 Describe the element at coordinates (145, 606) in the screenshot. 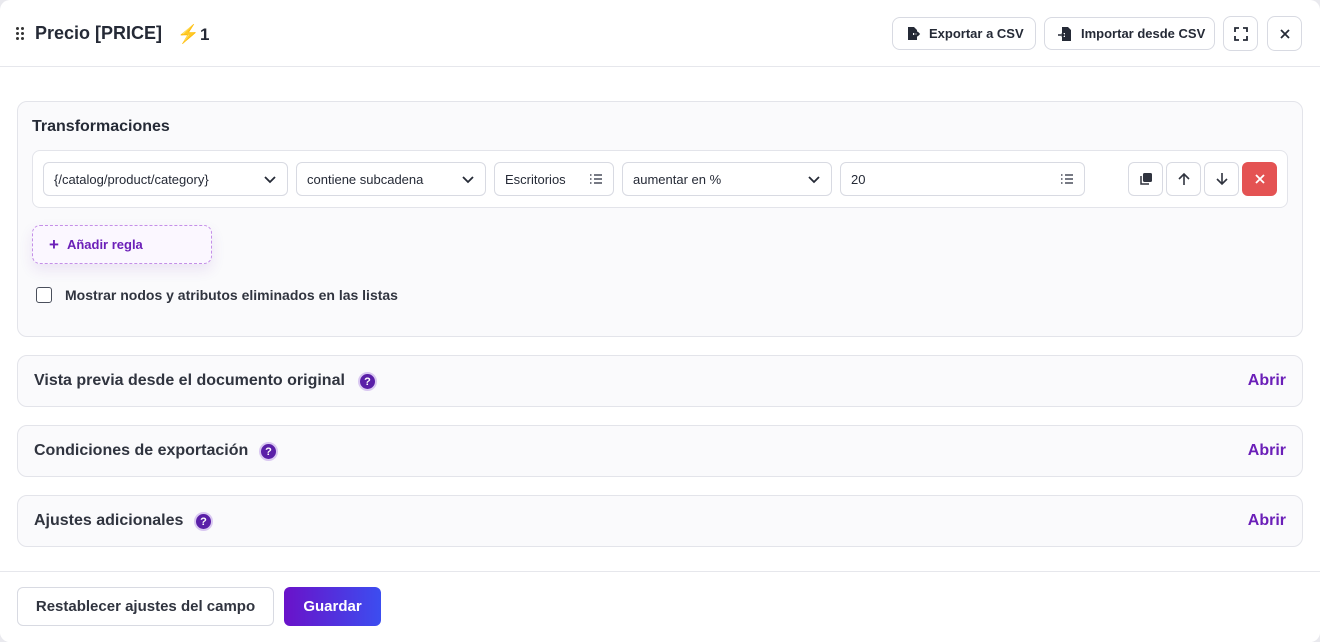

I see `reset-field-button: Restablecer ajustes del campo` at that location.